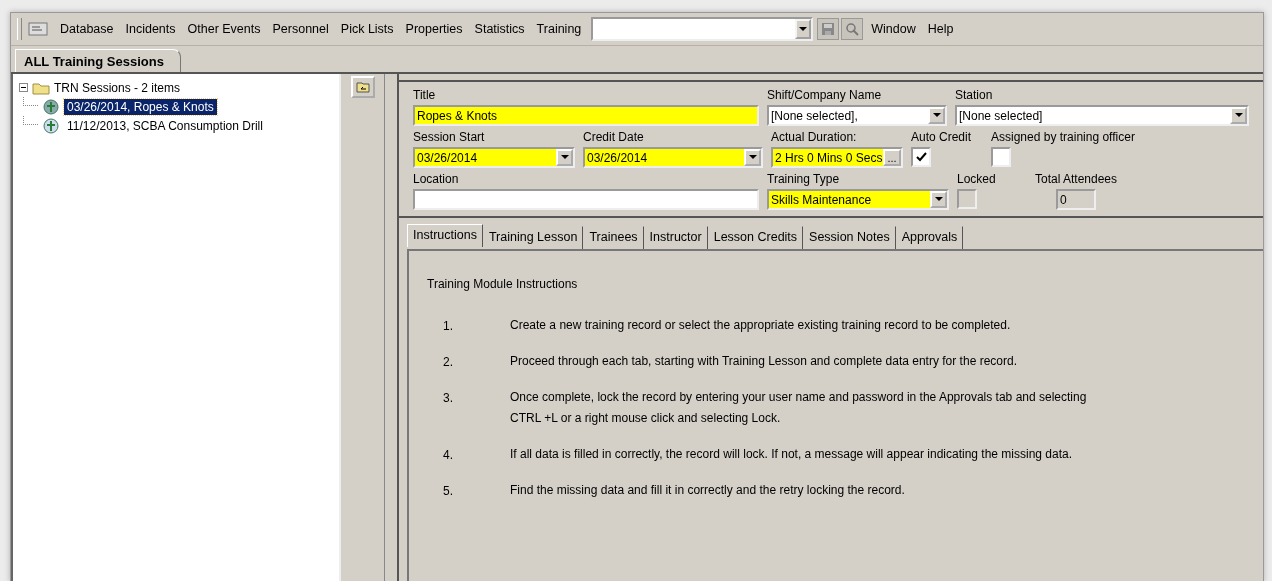  Describe the element at coordinates (165, 125) in the screenshot. I see `tree-item: 11/12/2013, SCBA Consumption Drill` at that location.